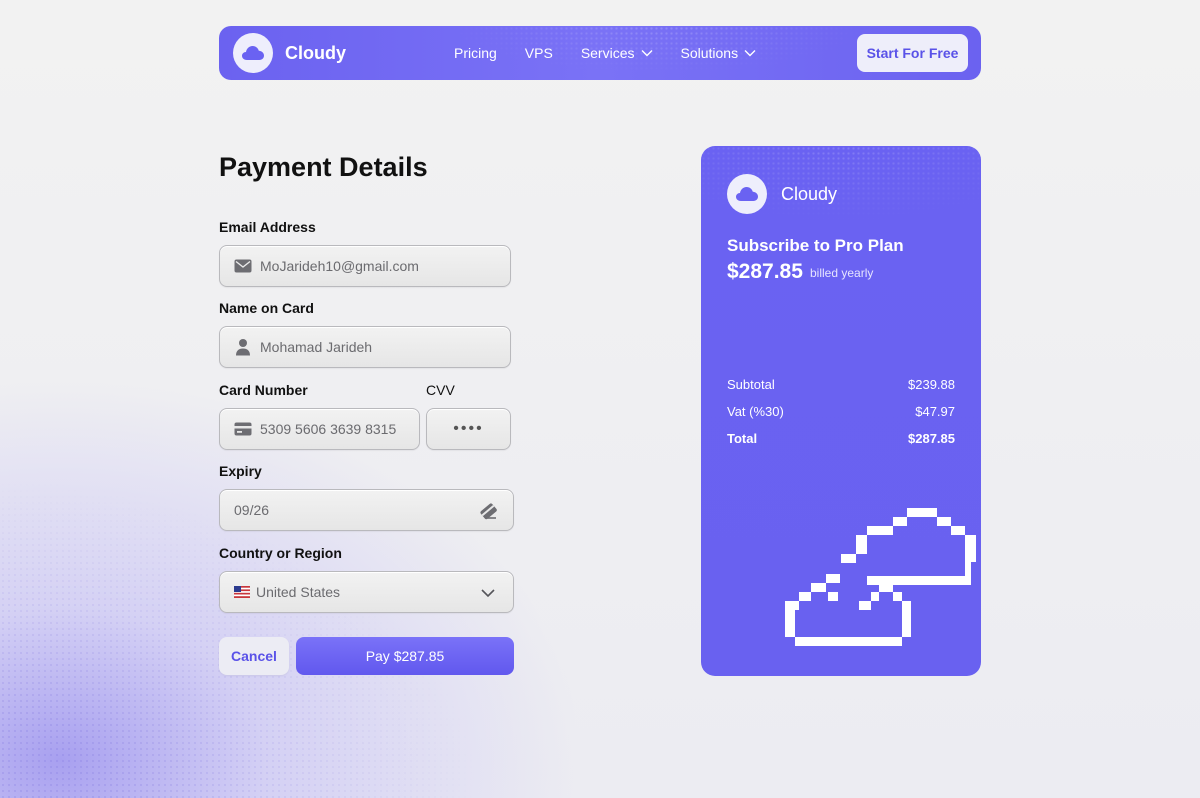 The width and height of the screenshot is (1200, 798). What do you see at coordinates (243, 429) in the screenshot?
I see `credit-card-icon` at bounding box center [243, 429].